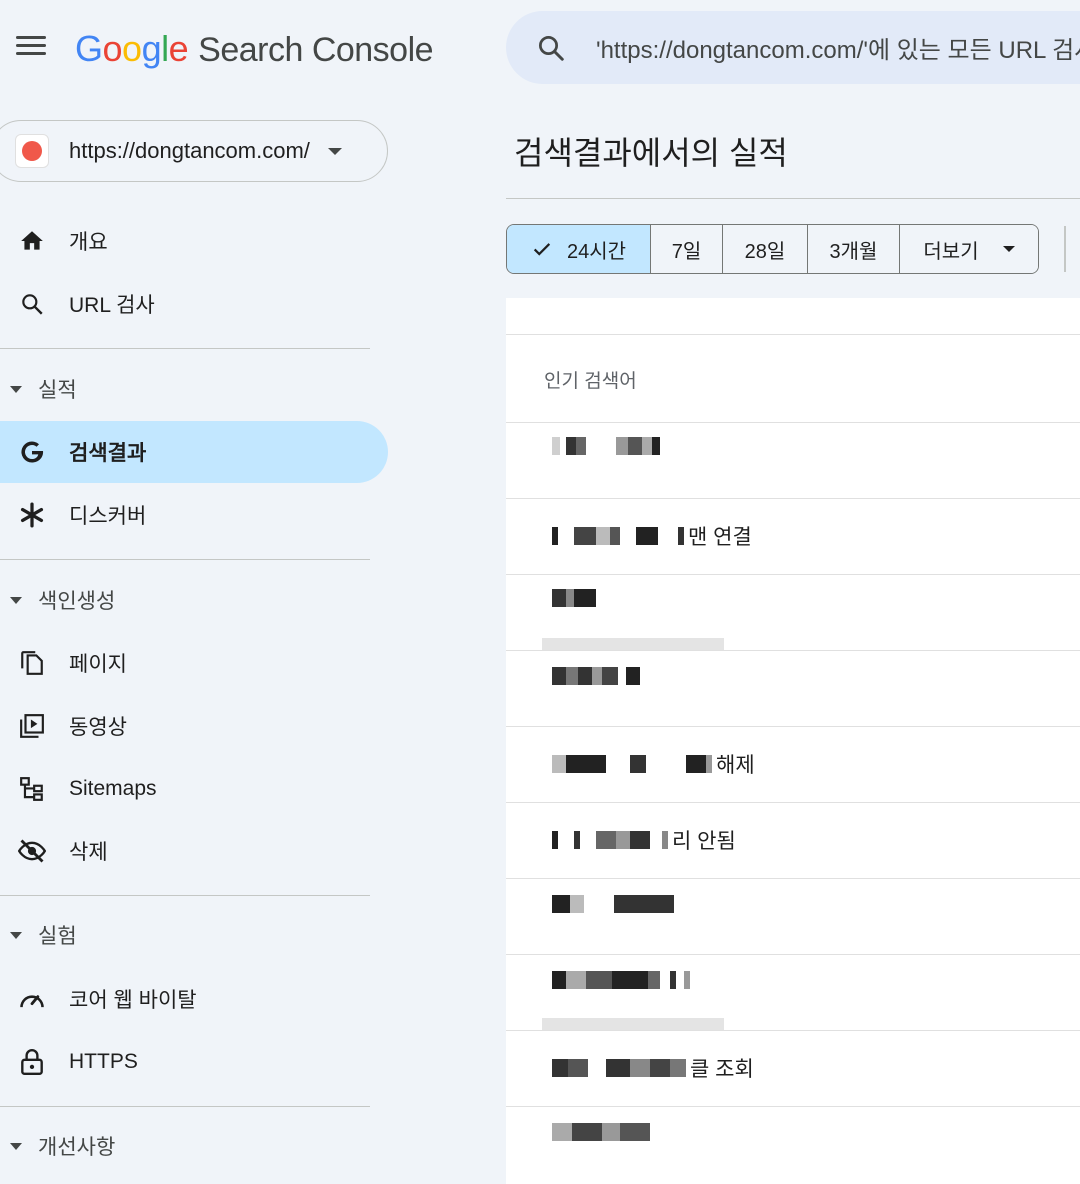  Describe the element at coordinates (1065, 249) in the screenshot. I see `chip-separator` at that location.